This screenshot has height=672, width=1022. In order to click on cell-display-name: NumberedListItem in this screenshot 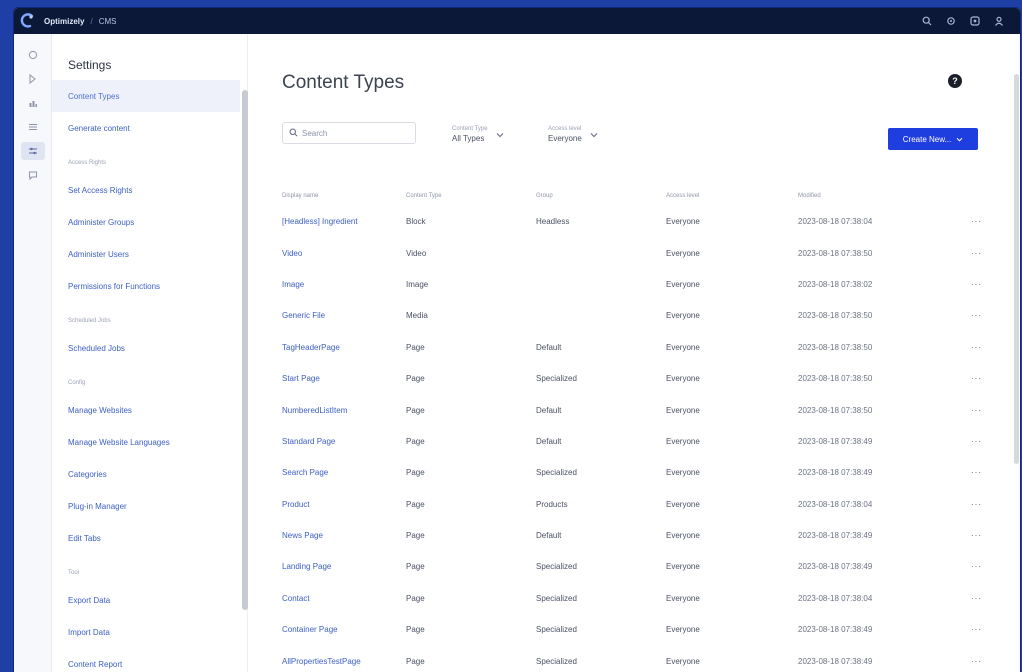, I will do `click(344, 410)`.